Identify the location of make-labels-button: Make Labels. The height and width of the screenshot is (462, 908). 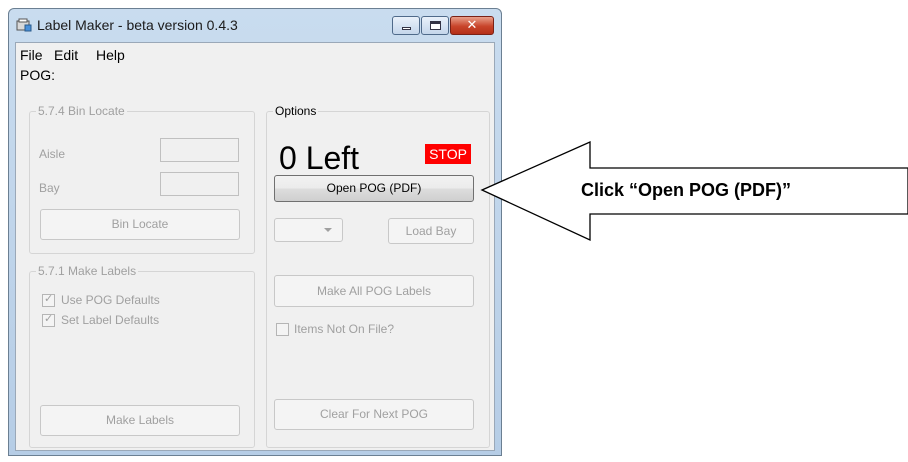
(140, 420).